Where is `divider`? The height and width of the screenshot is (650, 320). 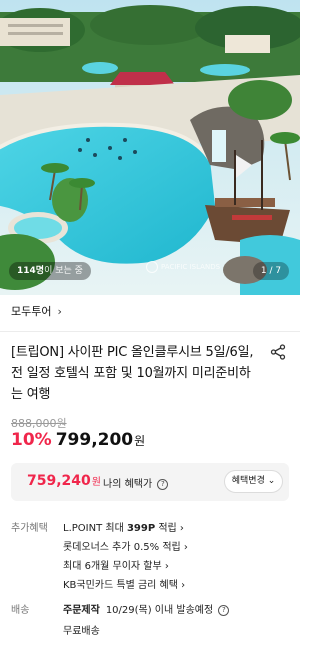 divider is located at coordinates (150, 331).